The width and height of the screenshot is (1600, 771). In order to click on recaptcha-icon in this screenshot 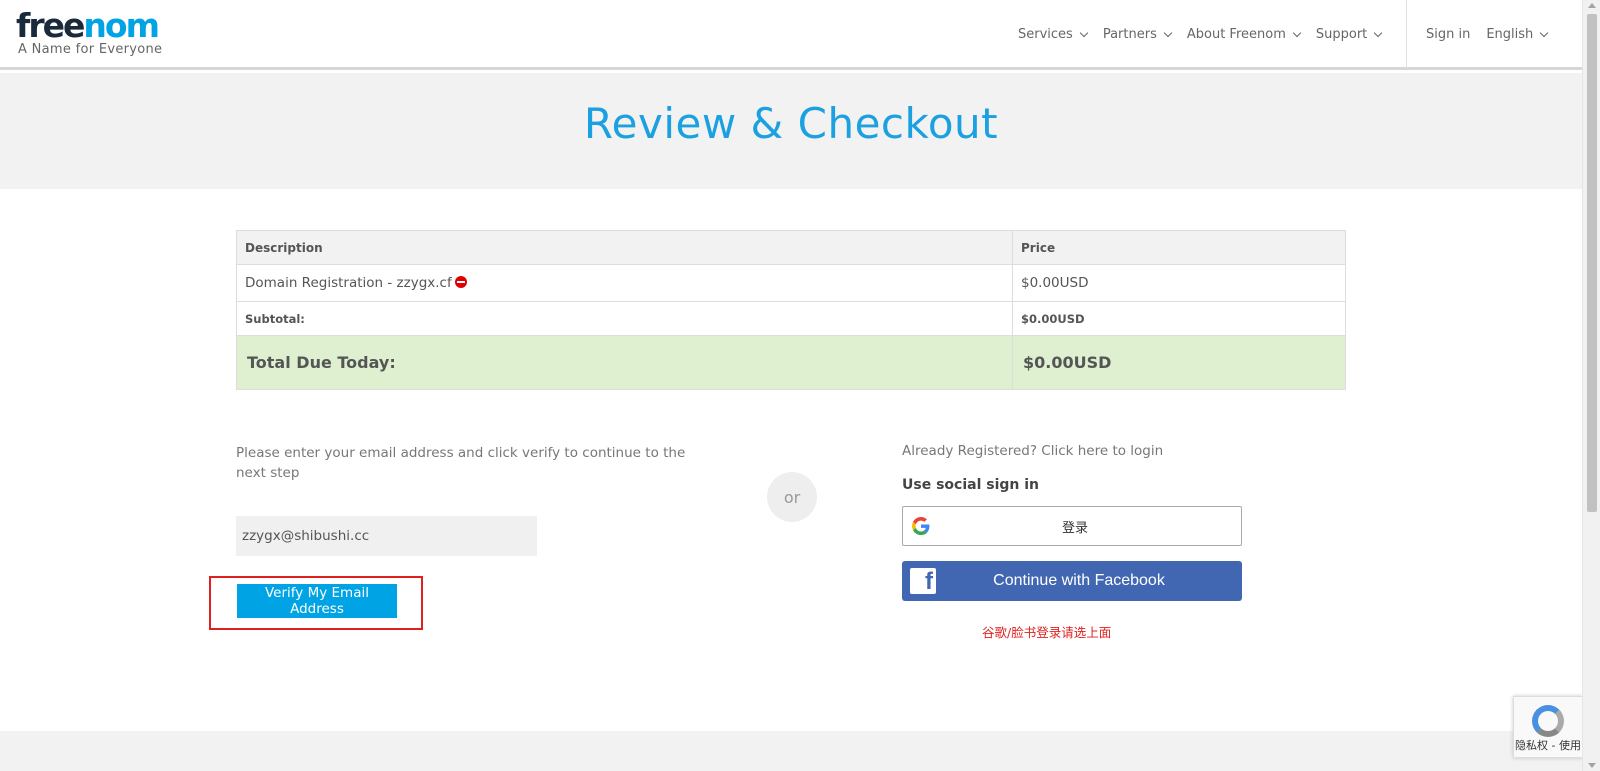, I will do `click(1548, 721)`.